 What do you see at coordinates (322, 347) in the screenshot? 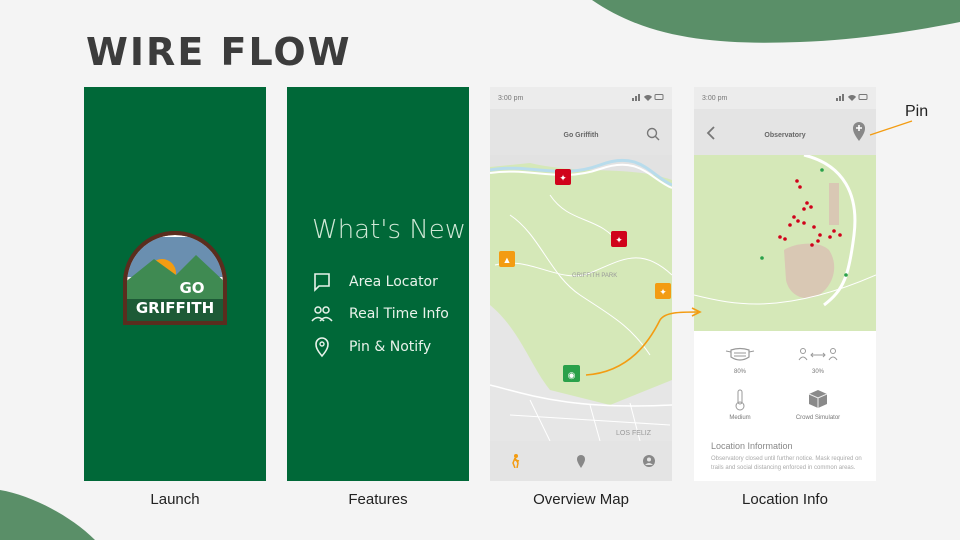
I see `location-pin-icon` at bounding box center [322, 347].